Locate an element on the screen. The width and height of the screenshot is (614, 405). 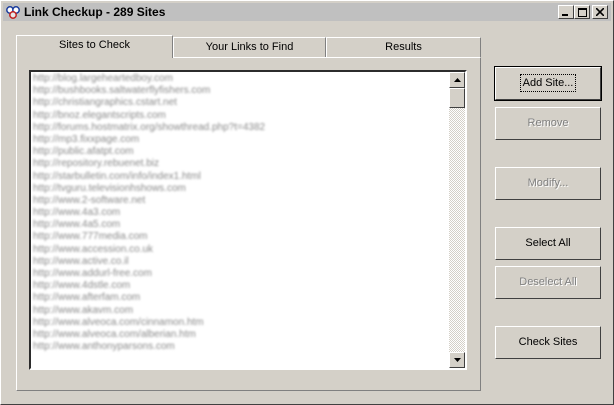
arrow-down-icon is located at coordinates (457, 360).